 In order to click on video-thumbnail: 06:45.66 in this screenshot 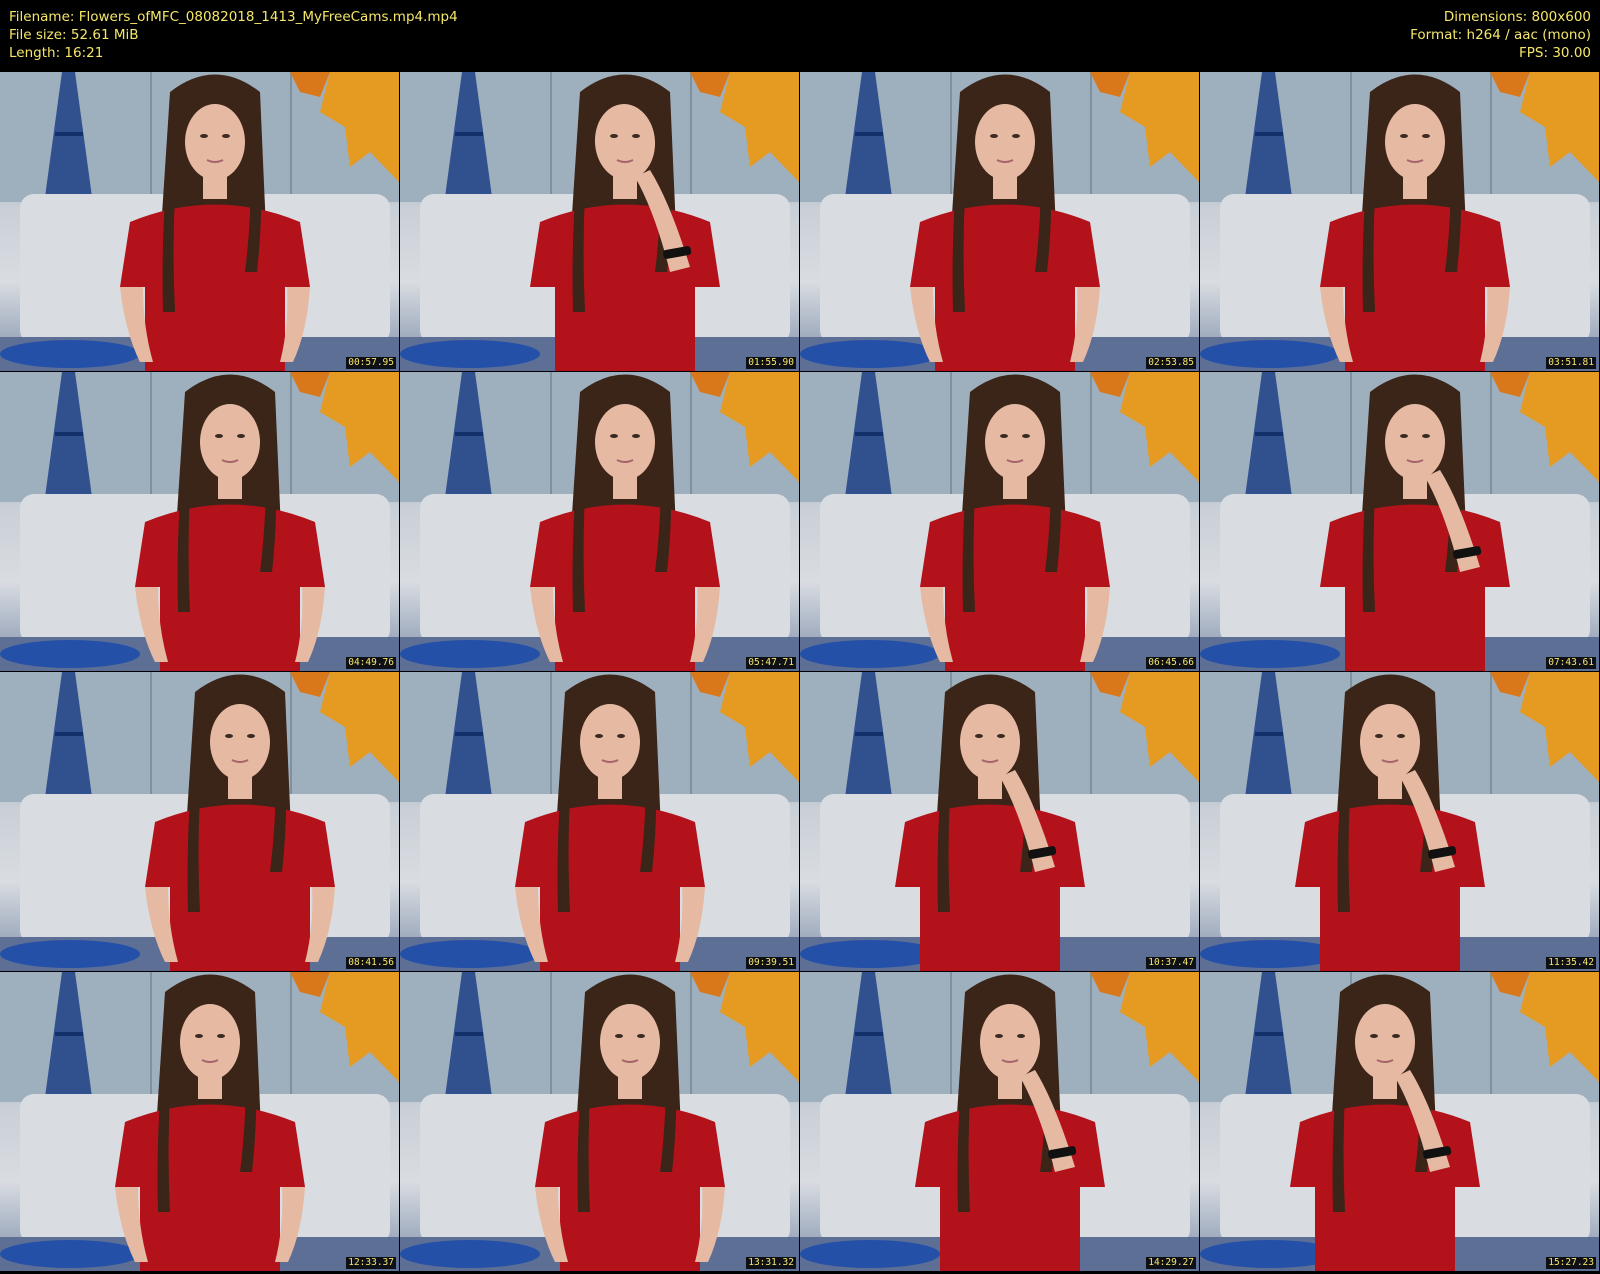, I will do `click(999, 521)`.